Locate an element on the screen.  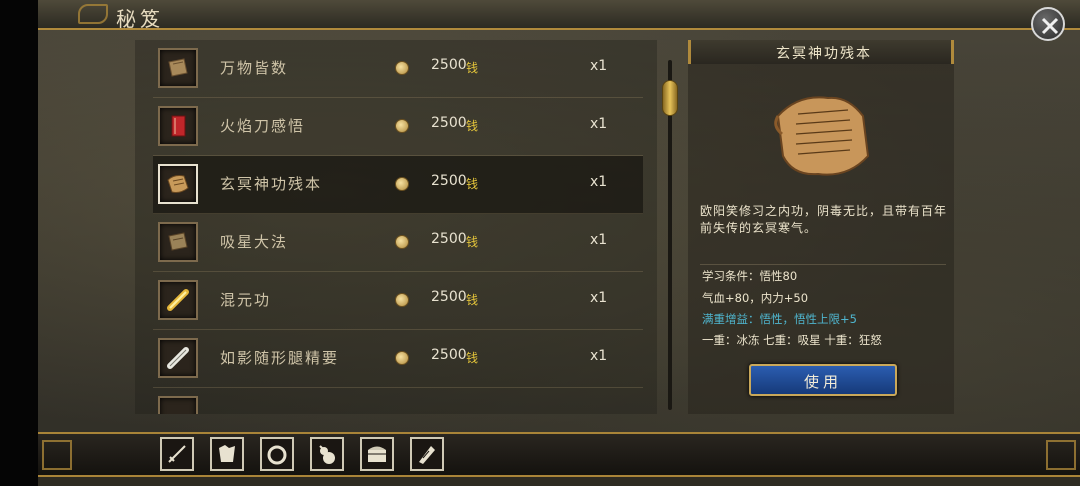
close-icon is located at coordinates (1050, 26).